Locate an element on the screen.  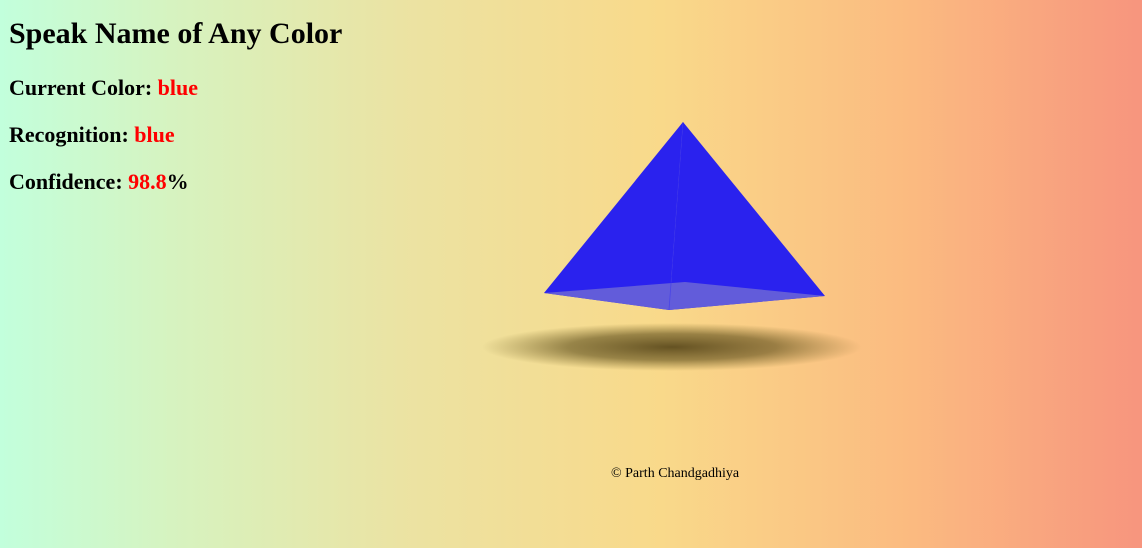
footer-copyright: © Parth Chandgadhiya is located at coordinates (675, 473).